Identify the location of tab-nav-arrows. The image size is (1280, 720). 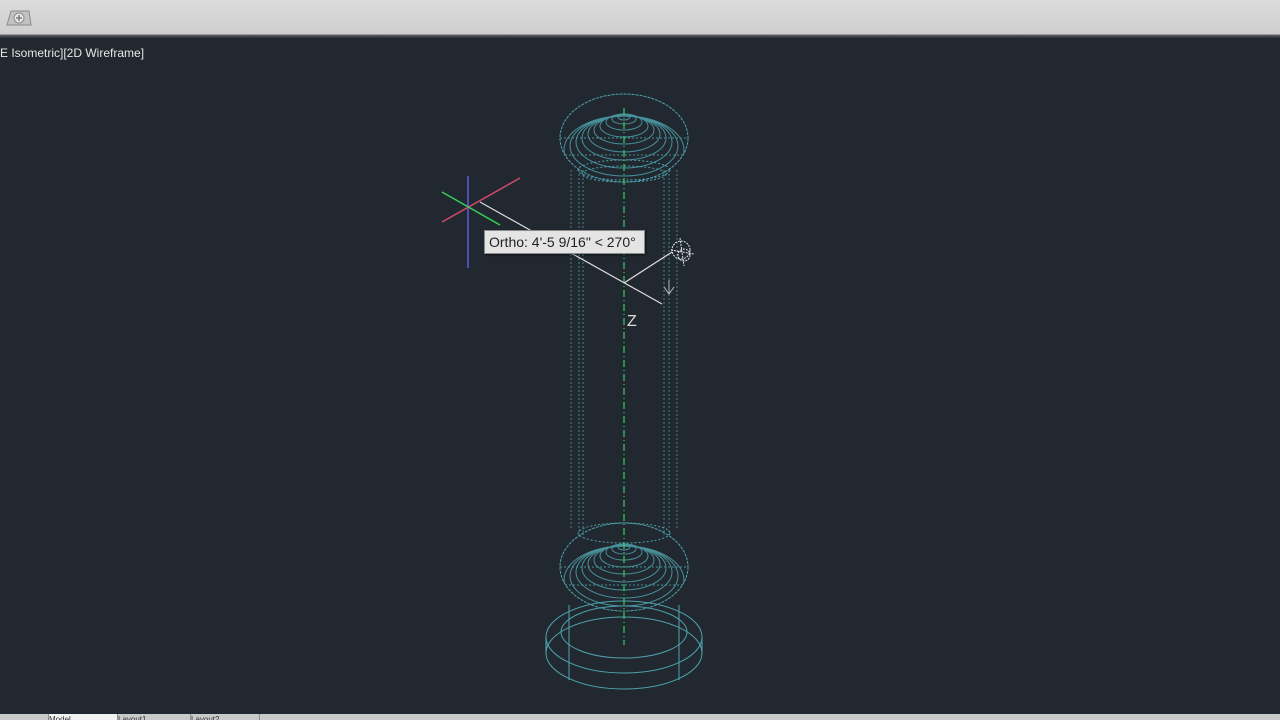
(24, 717).